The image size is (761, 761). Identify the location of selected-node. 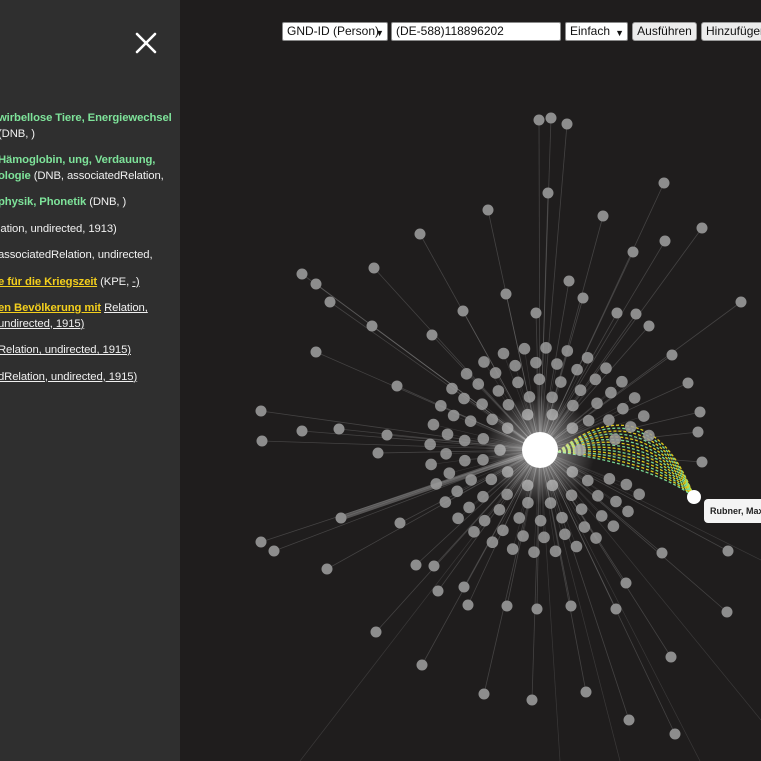
(694, 497).